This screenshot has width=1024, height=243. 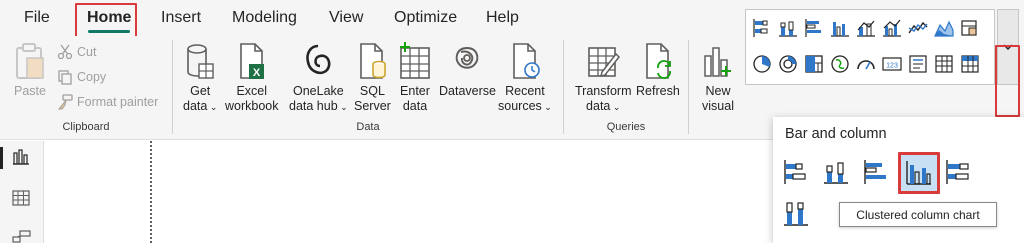 I want to click on copy-label: Copy, so click(x=92, y=77).